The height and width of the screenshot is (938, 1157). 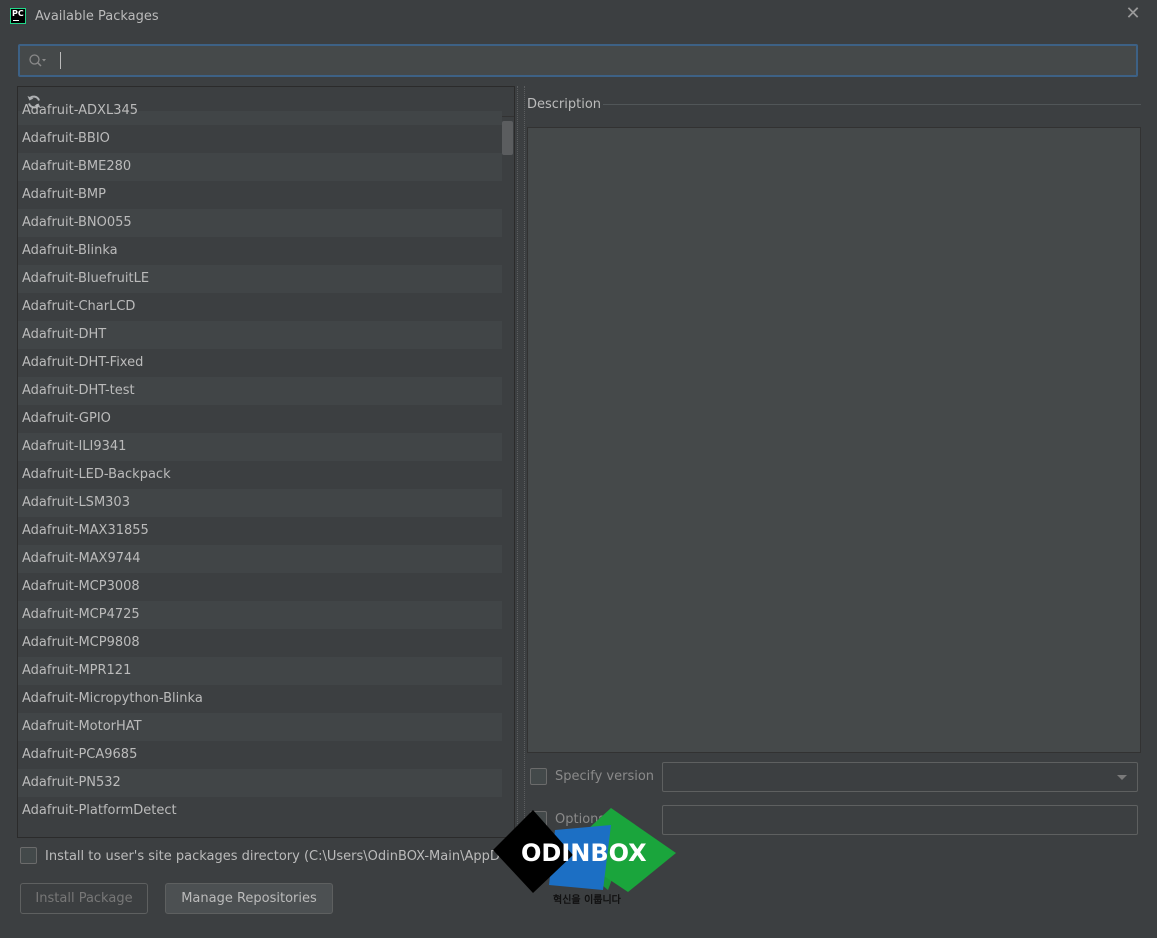 What do you see at coordinates (1122, 777) in the screenshot?
I see `chevron-down-icon` at bounding box center [1122, 777].